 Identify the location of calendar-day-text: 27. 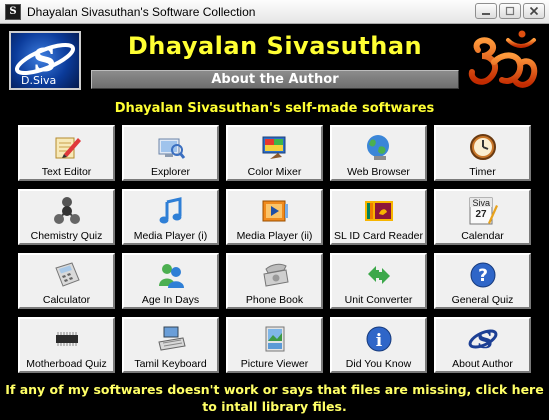
(481, 214).